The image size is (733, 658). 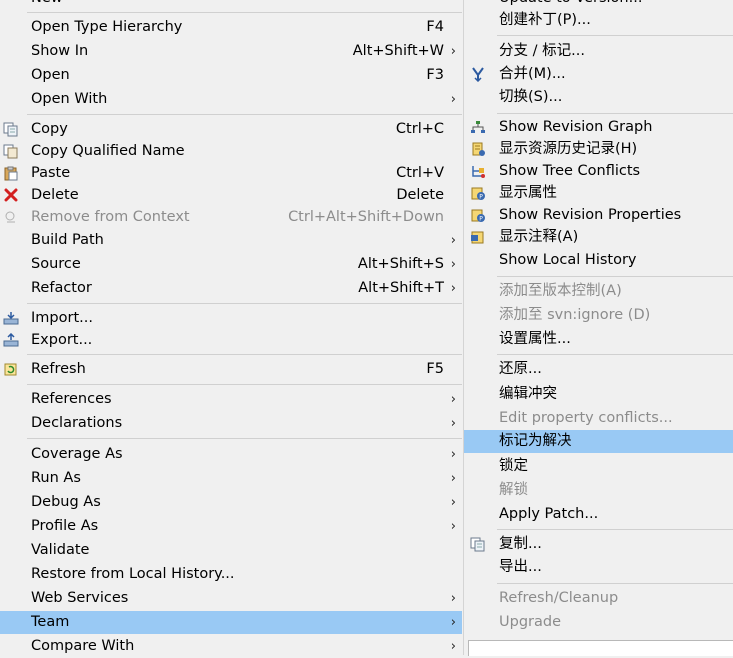 What do you see at coordinates (231, 598) in the screenshot?
I see `menu-item-web-services: Web Services ›` at bounding box center [231, 598].